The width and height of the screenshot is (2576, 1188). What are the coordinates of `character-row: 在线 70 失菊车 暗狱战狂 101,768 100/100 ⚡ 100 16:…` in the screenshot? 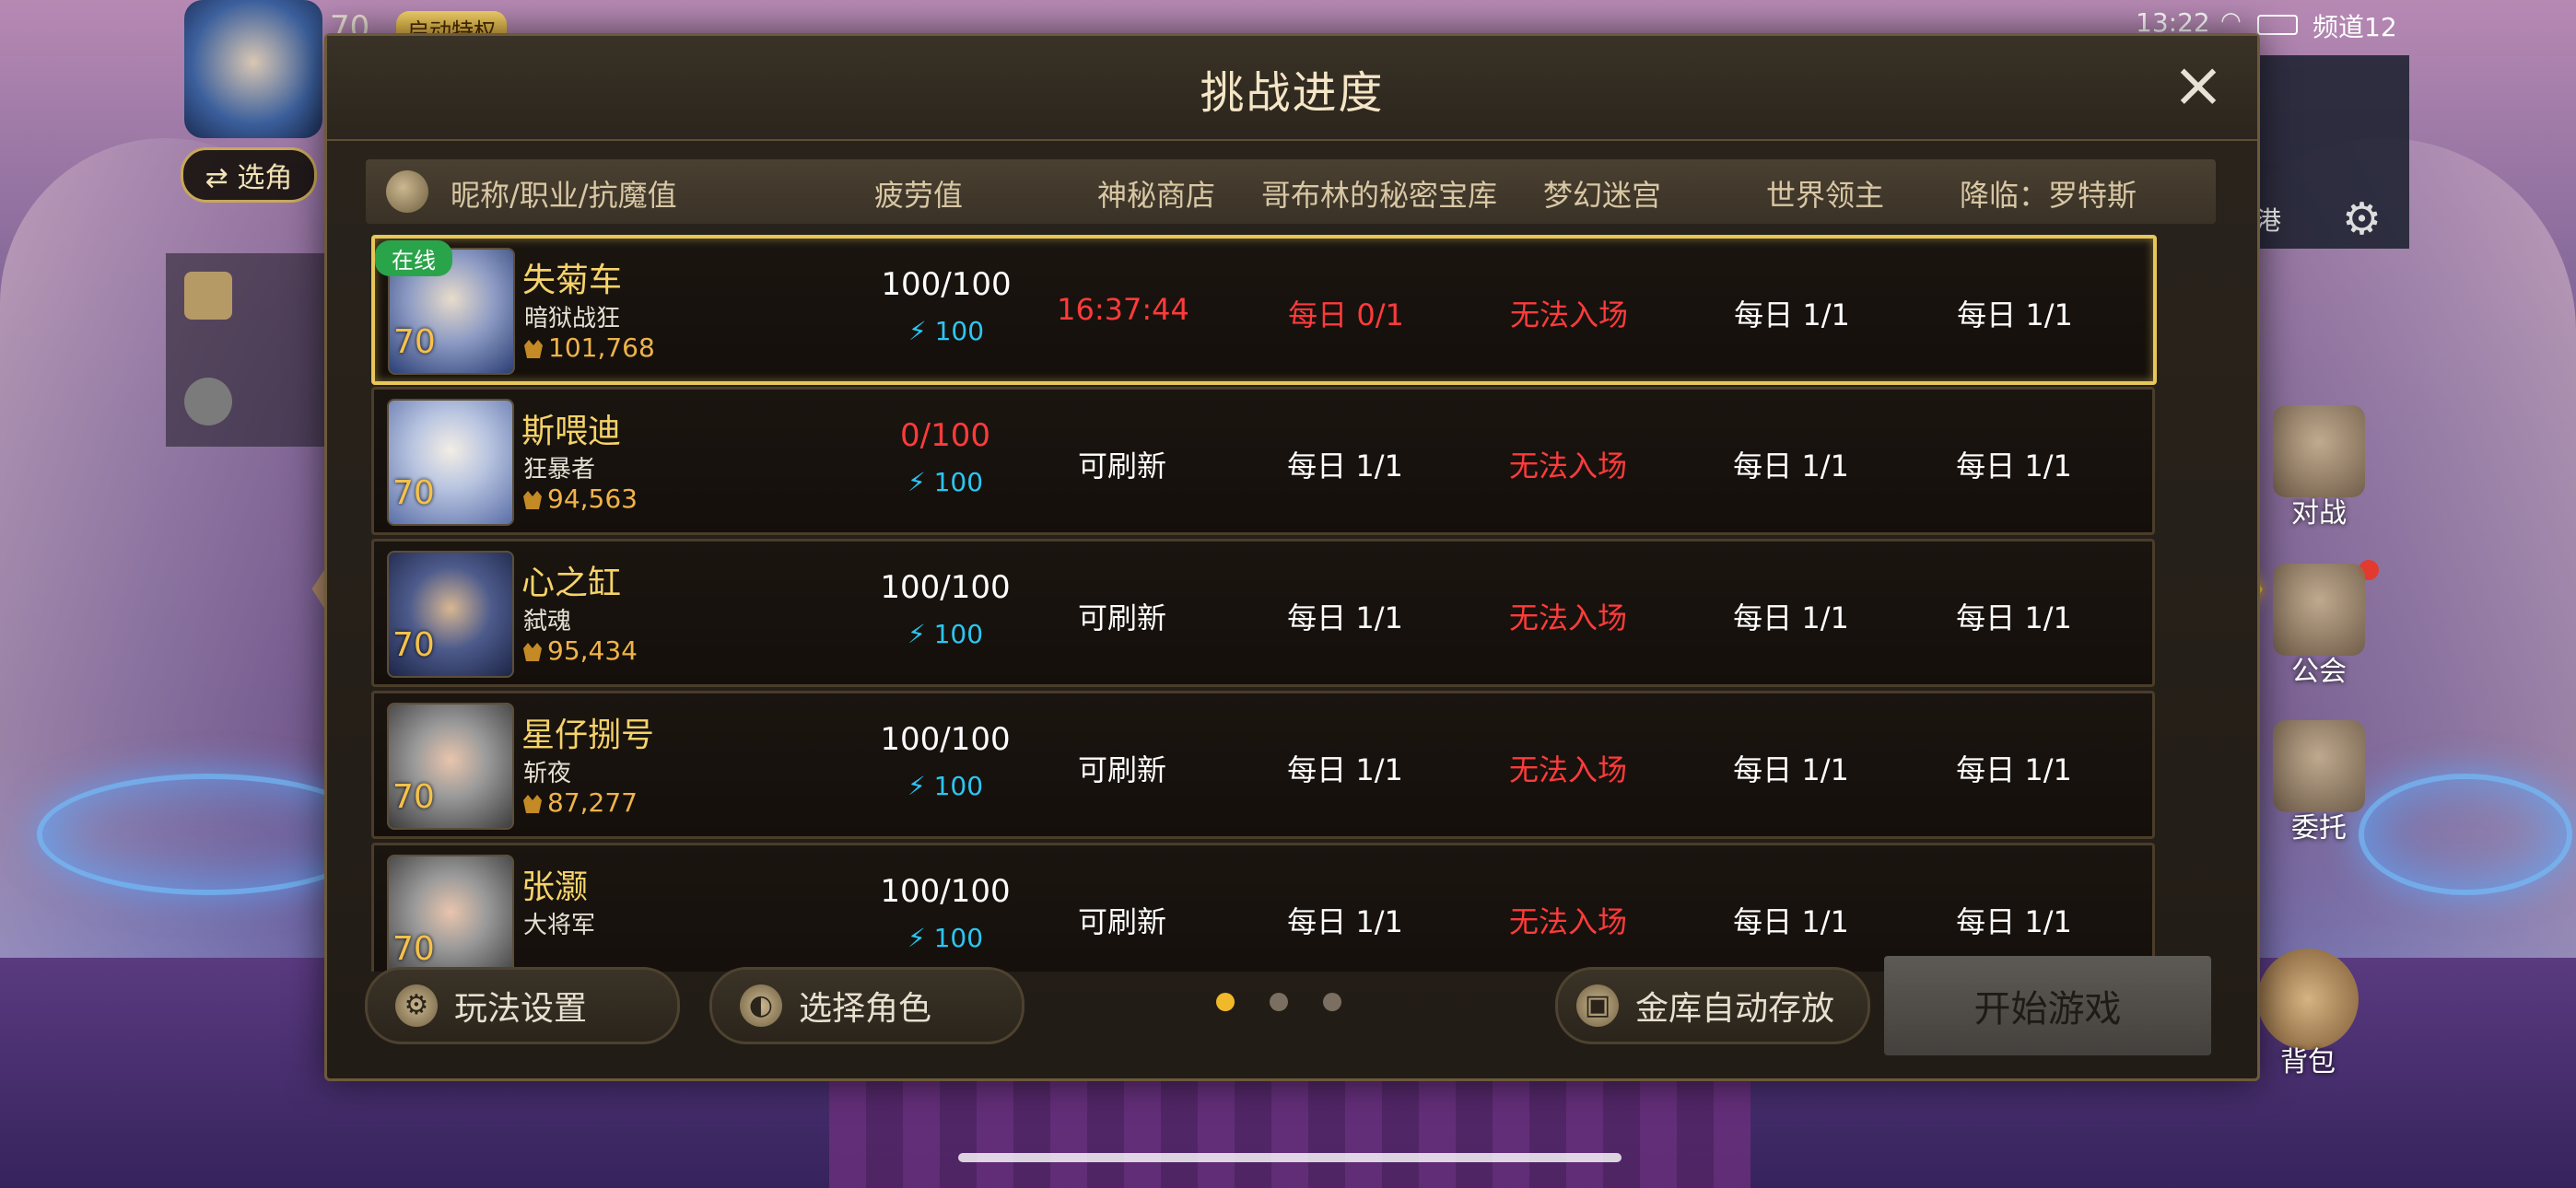 It's located at (1264, 310).